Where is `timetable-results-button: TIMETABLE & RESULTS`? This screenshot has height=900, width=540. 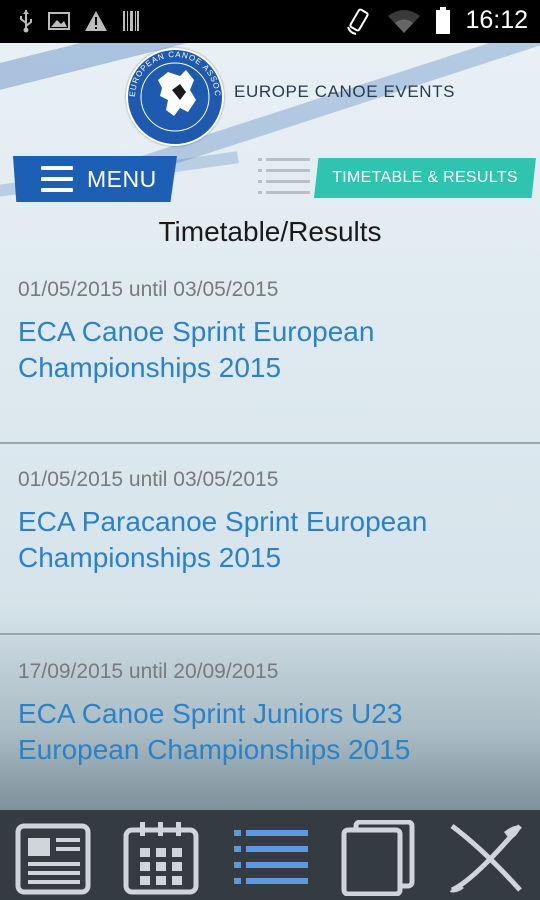 timetable-results-button: TIMETABLE & RESULTS is located at coordinates (425, 178).